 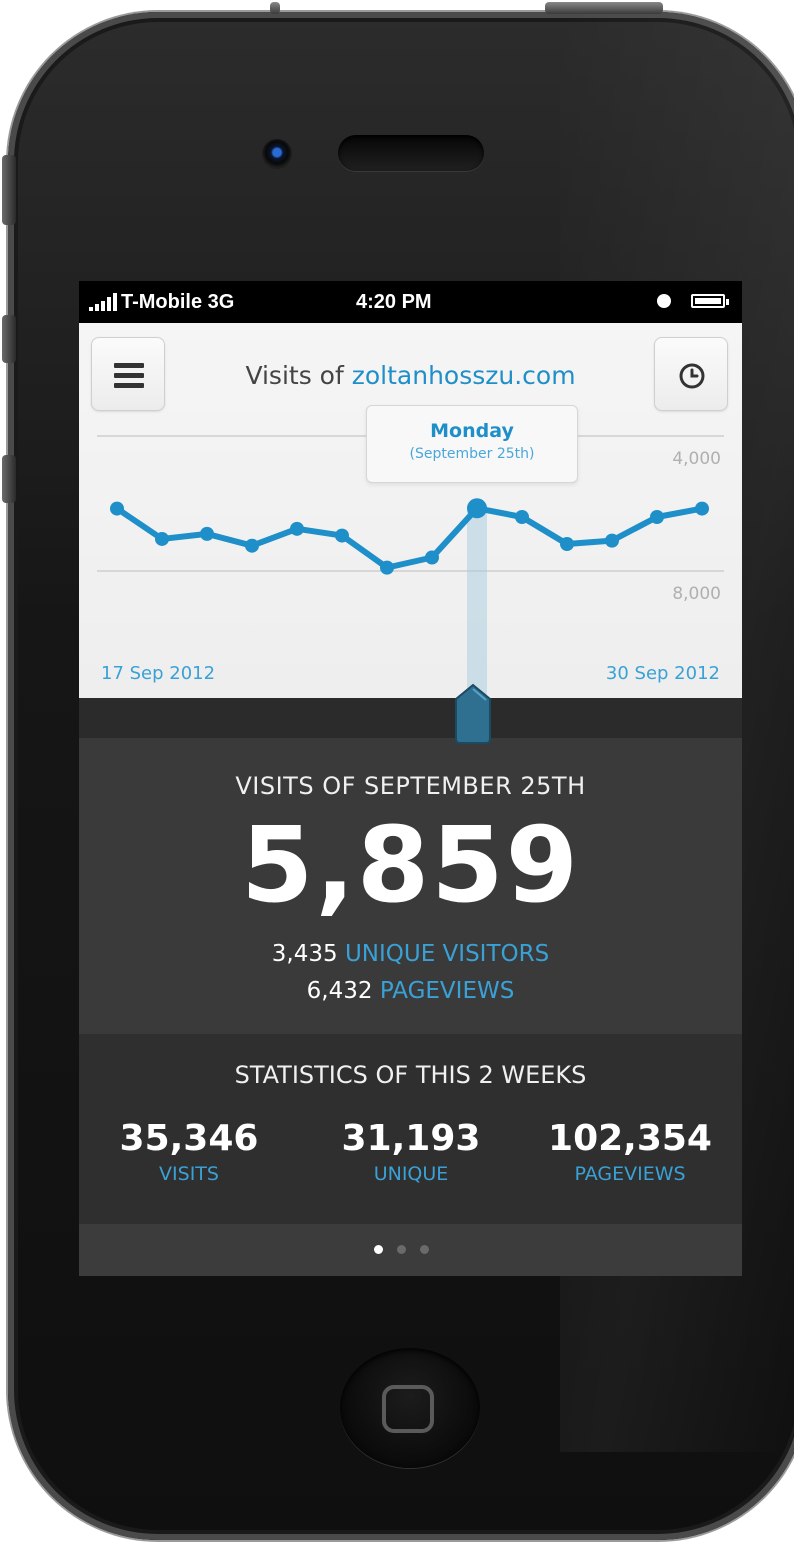 What do you see at coordinates (696, 594) in the screenshot?
I see `y-tick-label: 8,000` at bounding box center [696, 594].